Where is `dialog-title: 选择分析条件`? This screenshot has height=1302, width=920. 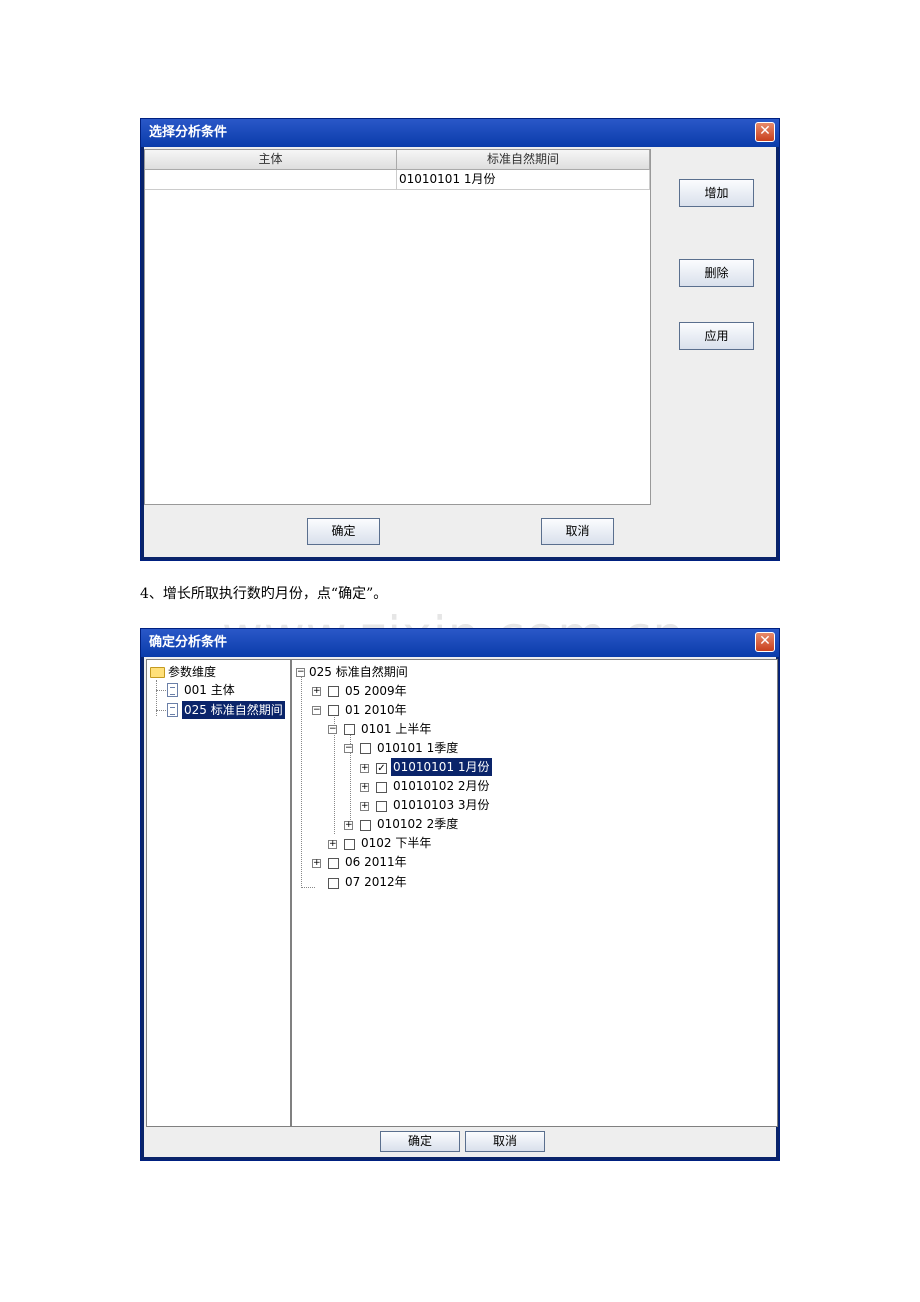
dialog-title: 选择分析条件 is located at coordinates (460, 133).